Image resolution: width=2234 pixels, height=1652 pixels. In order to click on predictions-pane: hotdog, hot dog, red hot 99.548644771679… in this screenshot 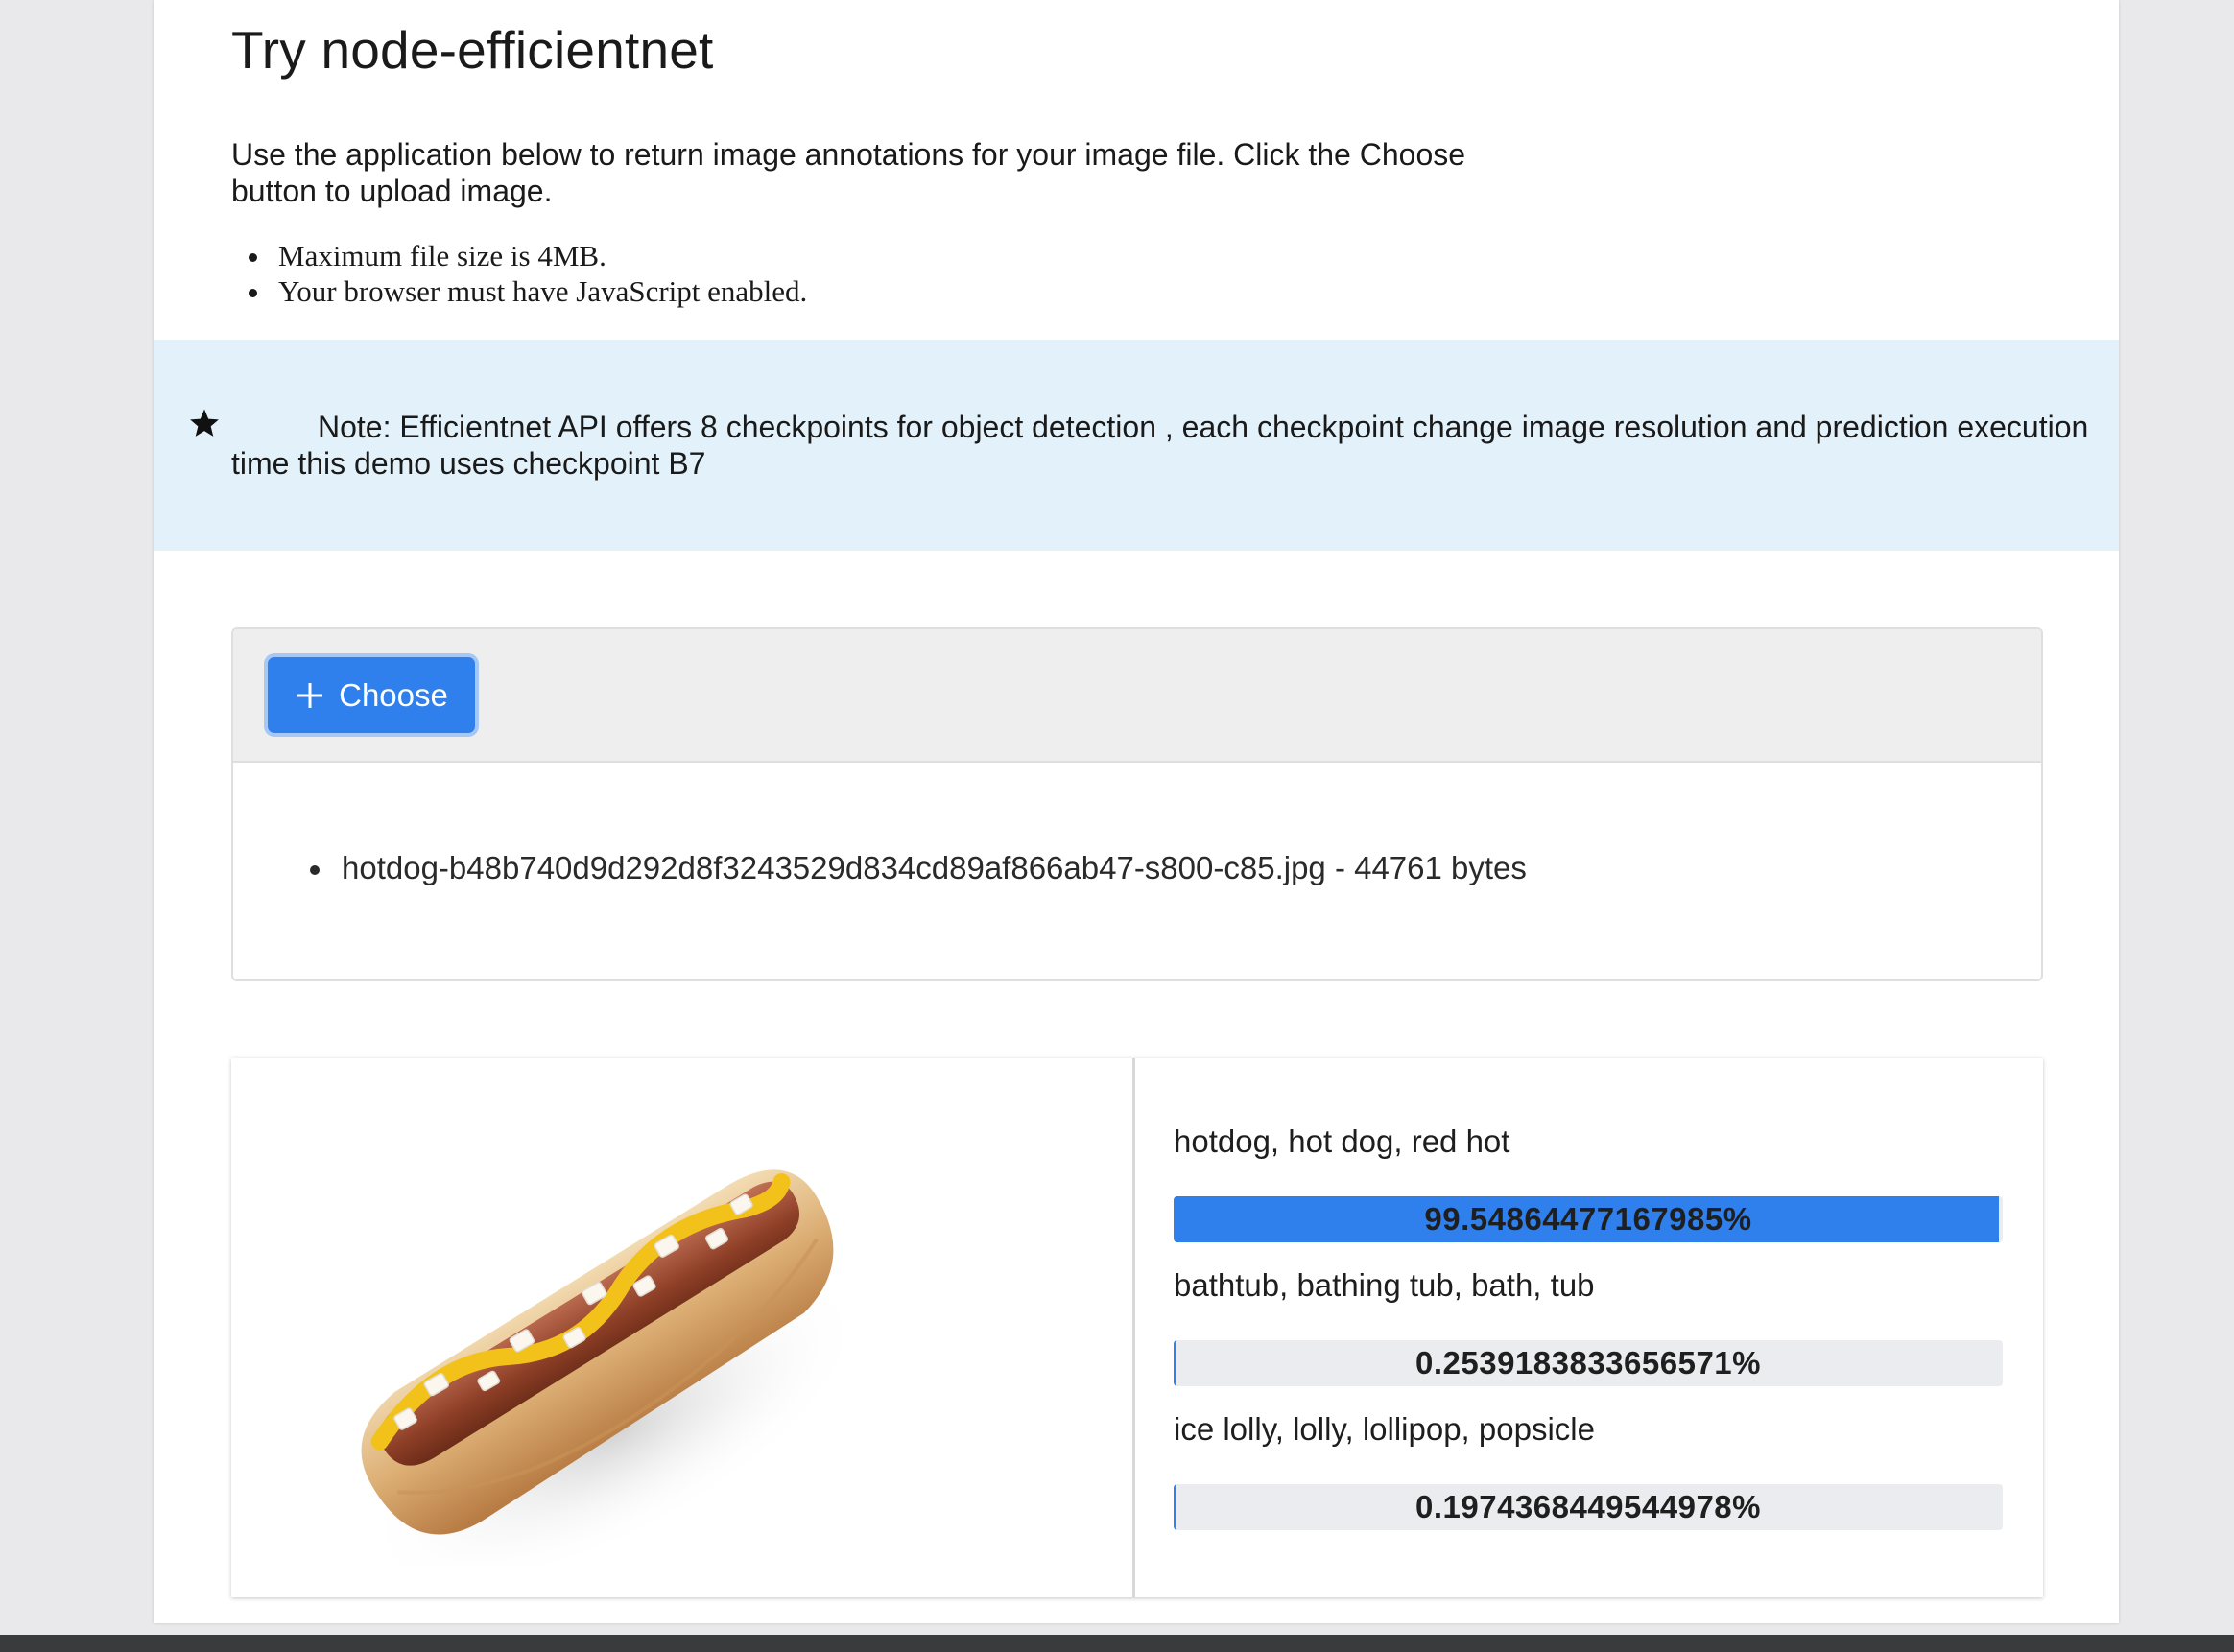, I will do `click(1596, 1328)`.